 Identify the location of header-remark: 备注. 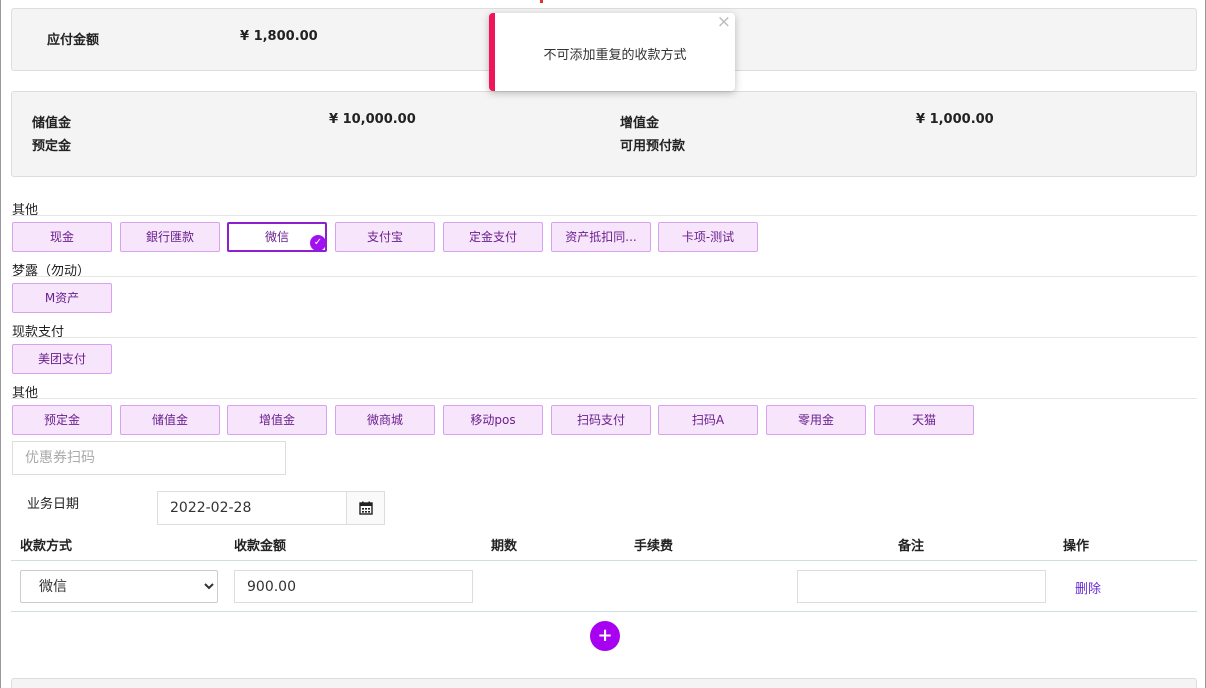
(911, 546).